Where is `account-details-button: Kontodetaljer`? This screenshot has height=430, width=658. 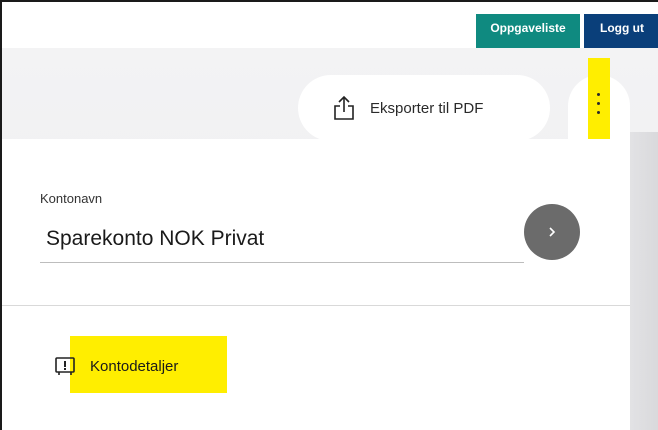
account-details-button: Kontodetaljer is located at coordinates (116, 366).